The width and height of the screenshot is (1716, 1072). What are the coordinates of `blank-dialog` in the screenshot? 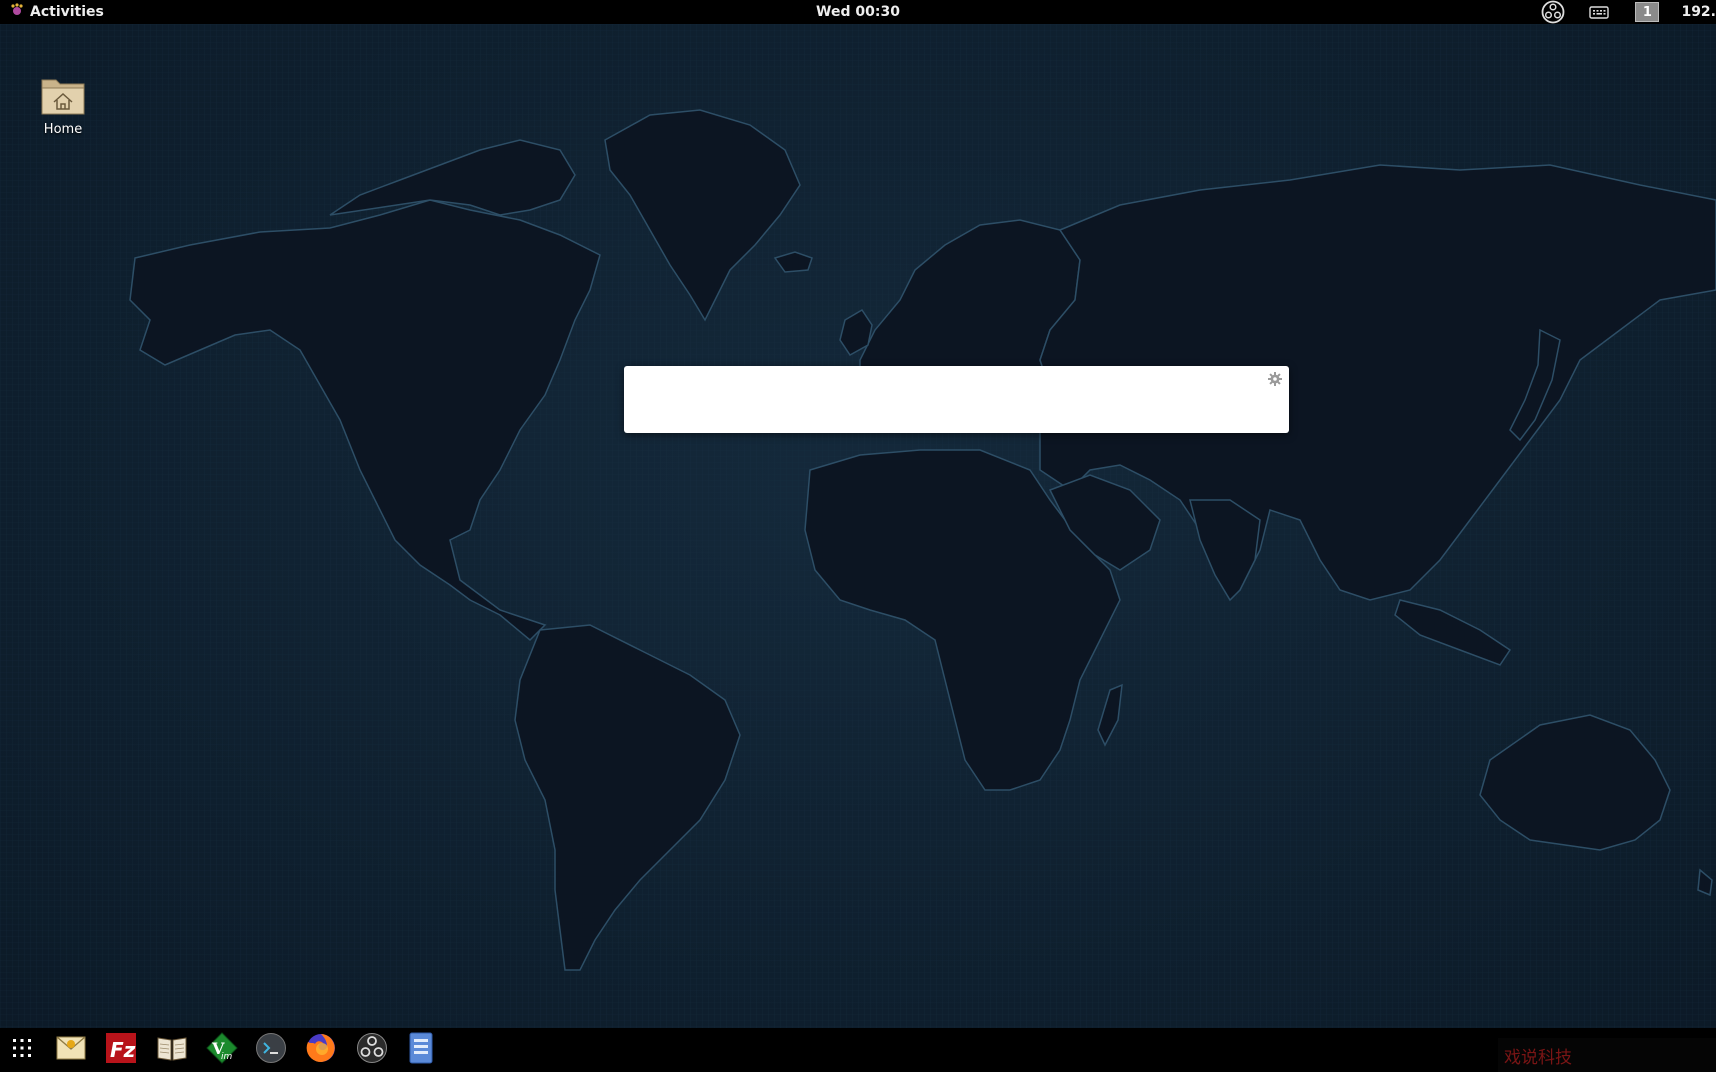 It's located at (956, 399).